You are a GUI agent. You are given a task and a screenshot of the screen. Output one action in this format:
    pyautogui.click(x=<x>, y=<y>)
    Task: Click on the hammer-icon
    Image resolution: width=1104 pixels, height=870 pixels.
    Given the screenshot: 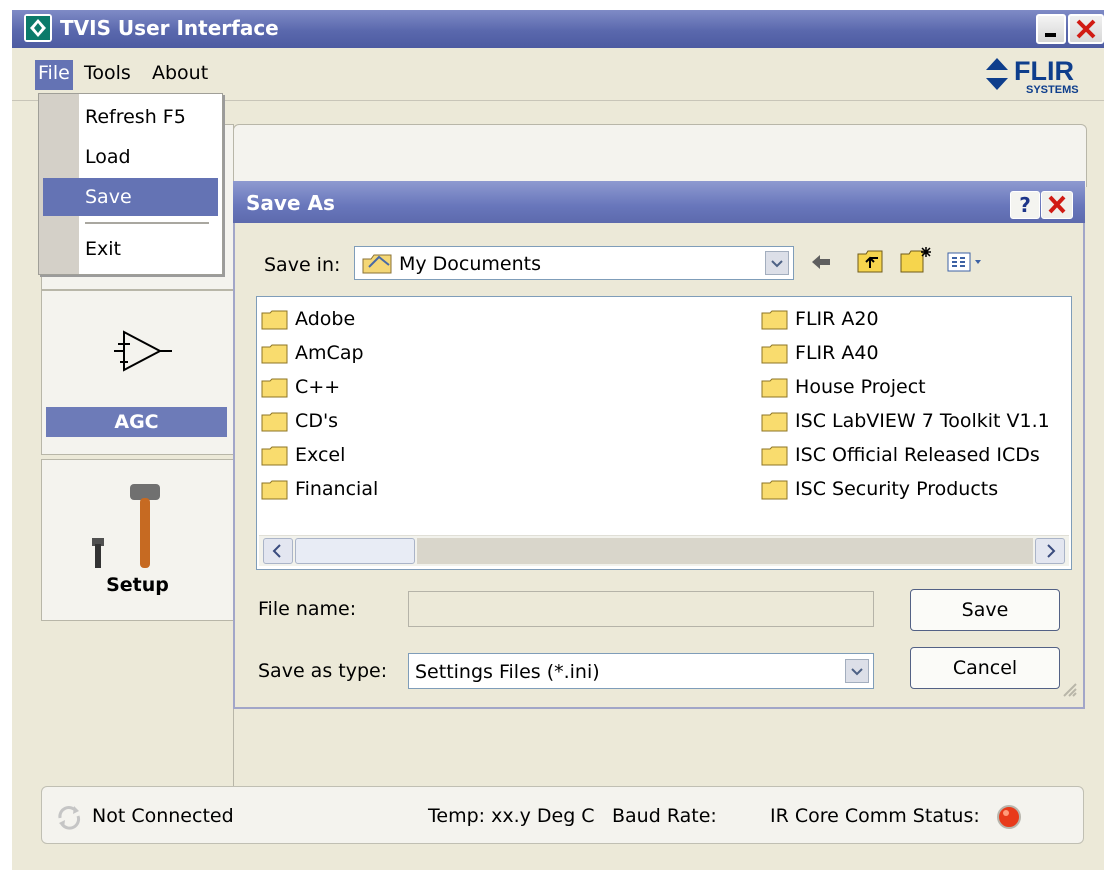 What is the action you would take?
    pyautogui.click(x=126, y=526)
    